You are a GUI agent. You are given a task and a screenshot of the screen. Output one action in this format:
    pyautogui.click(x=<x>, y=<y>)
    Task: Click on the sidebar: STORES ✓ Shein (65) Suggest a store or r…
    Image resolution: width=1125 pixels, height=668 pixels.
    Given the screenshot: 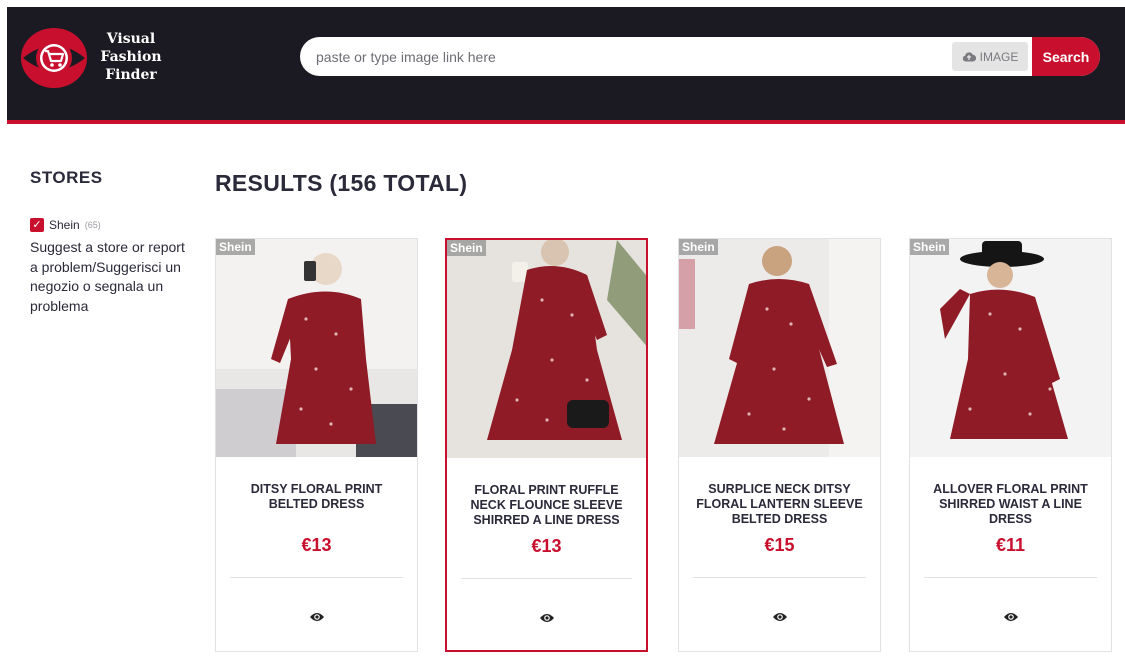 What is the action you would take?
    pyautogui.click(x=115, y=242)
    